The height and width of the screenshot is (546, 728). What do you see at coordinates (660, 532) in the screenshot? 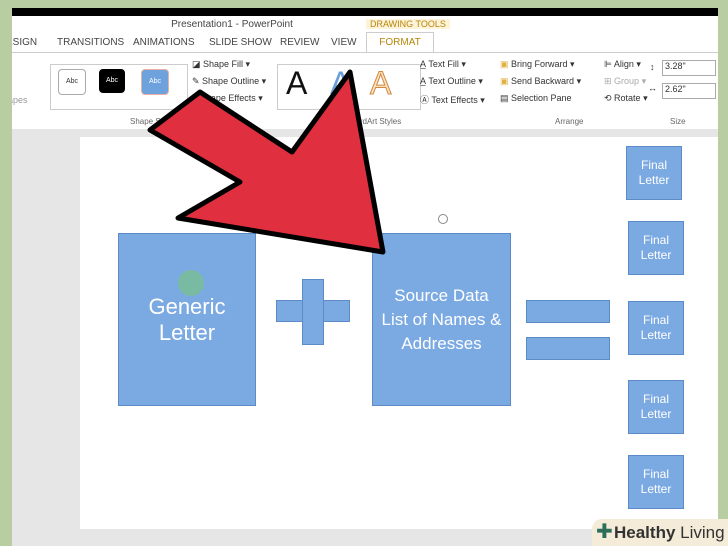
I see `watermark: ✚ Healthy Living` at bounding box center [660, 532].